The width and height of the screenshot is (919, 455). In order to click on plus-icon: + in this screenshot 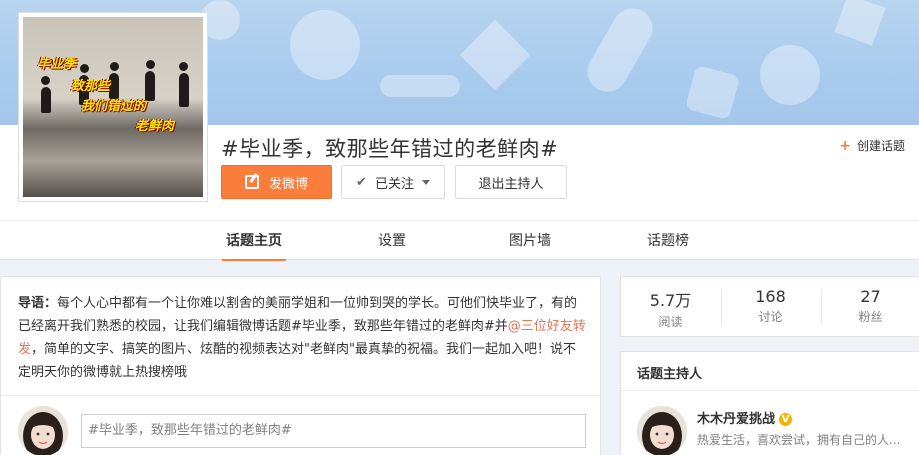, I will do `click(845, 146)`.